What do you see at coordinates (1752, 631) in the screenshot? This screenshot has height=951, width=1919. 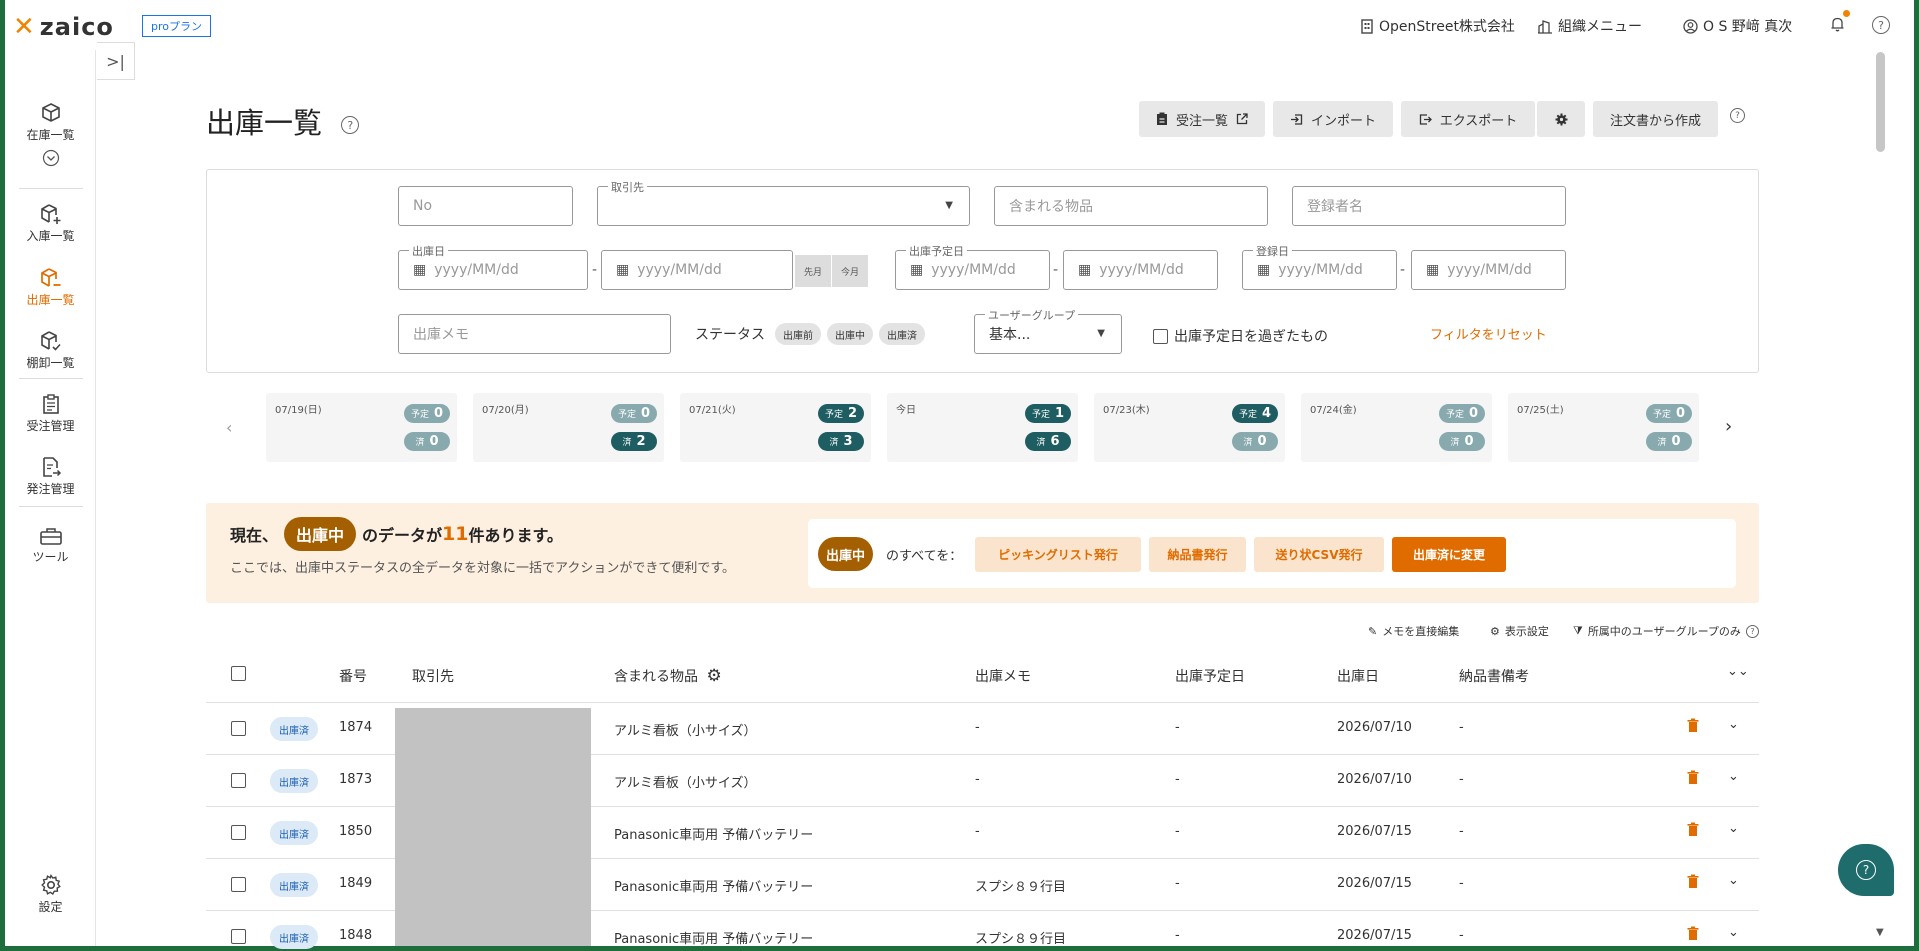 I see `own-group-help-icon: ?` at bounding box center [1752, 631].